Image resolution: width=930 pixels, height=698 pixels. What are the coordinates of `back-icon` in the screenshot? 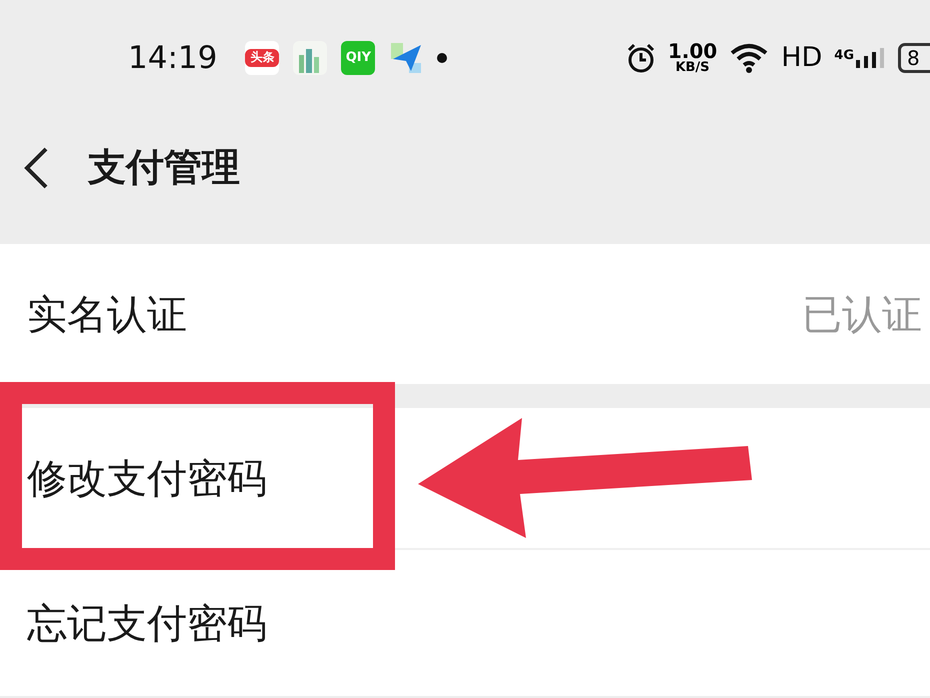 It's located at (36, 168).